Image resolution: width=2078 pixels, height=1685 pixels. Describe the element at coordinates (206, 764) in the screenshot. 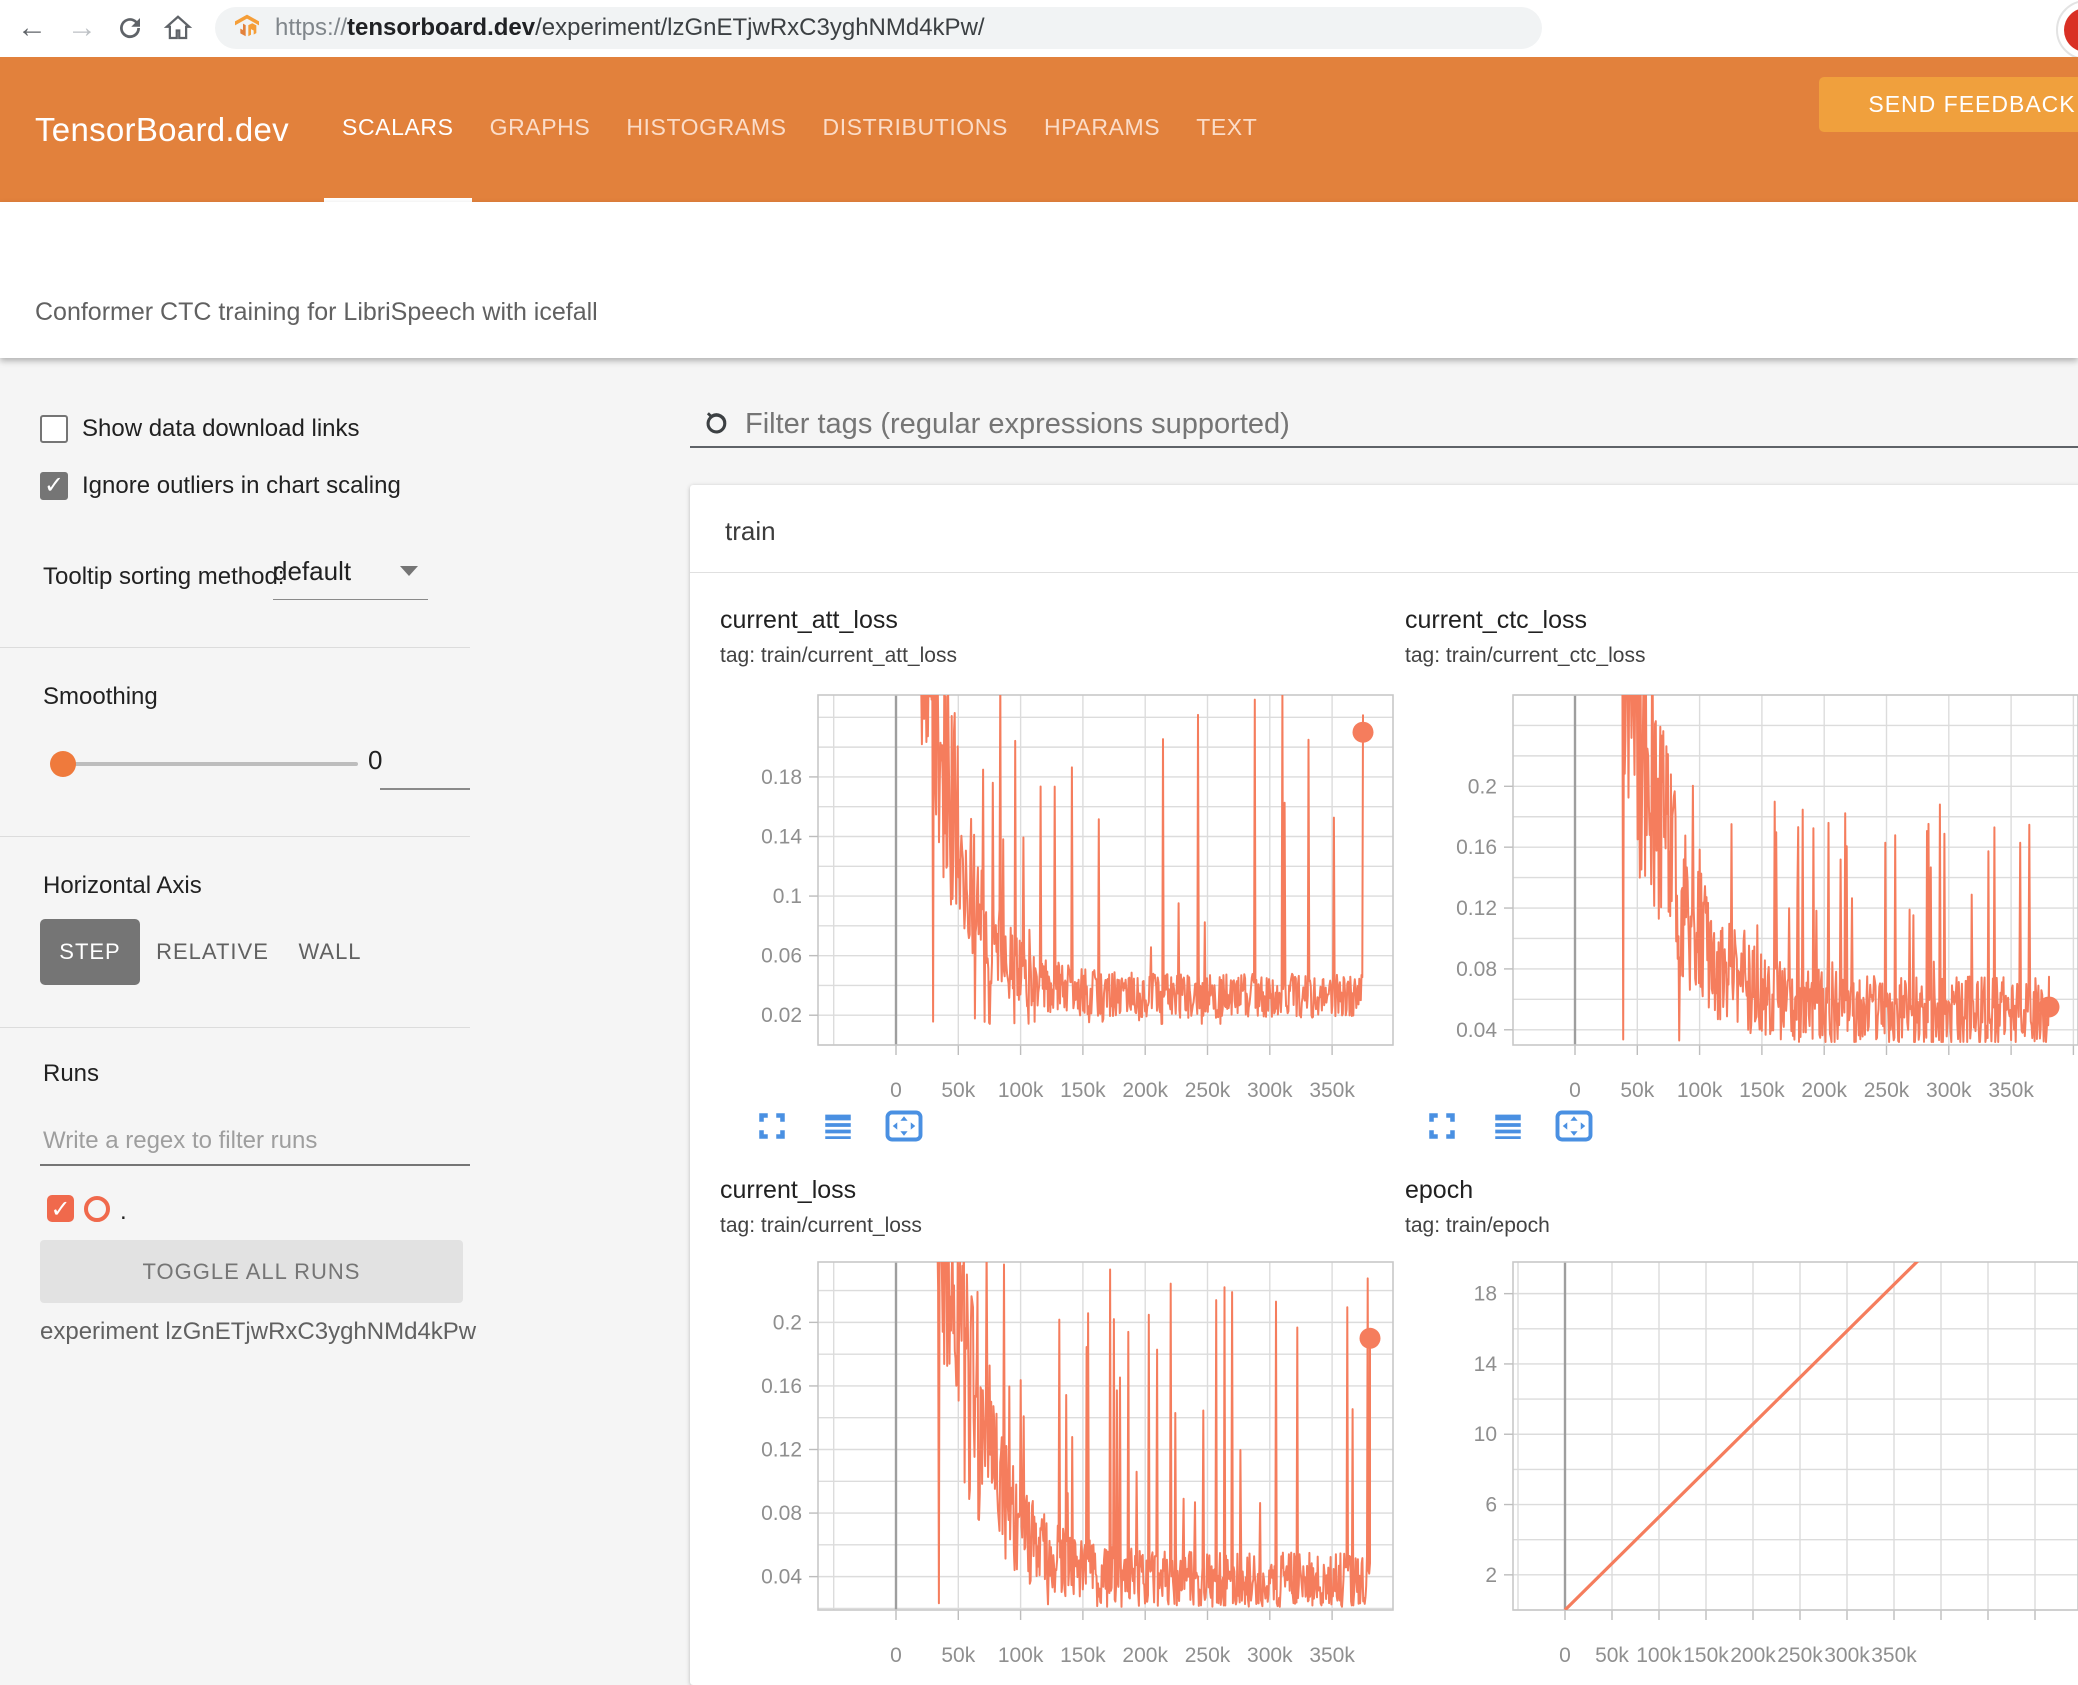

I see `smoothing-slider` at that location.